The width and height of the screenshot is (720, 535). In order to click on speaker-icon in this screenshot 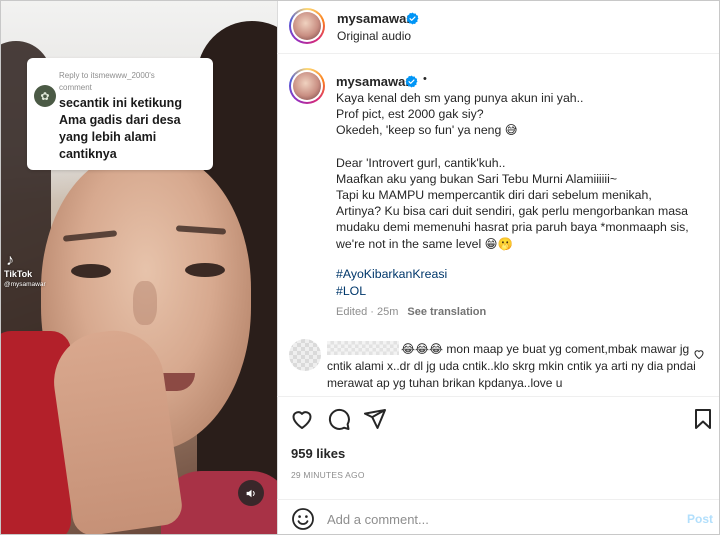, I will do `click(250, 493)`.